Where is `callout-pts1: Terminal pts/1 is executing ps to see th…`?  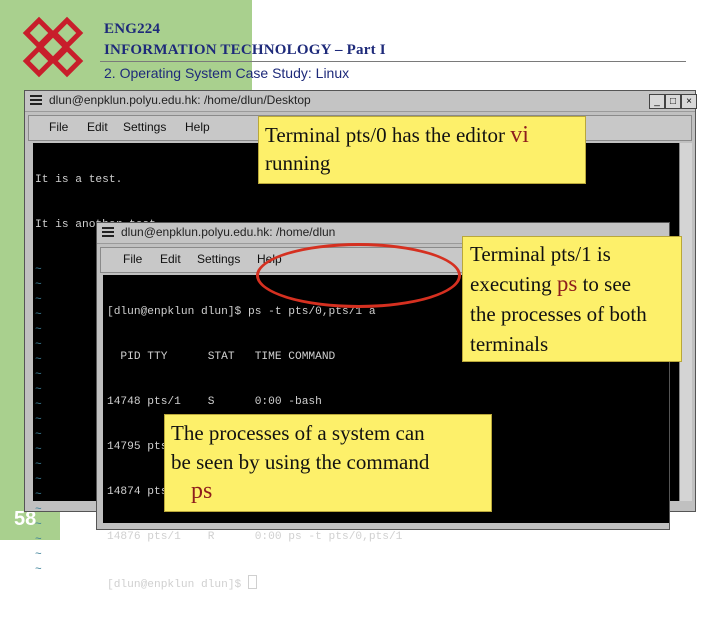 callout-pts1: Terminal pts/1 is executing ps to see th… is located at coordinates (572, 299).